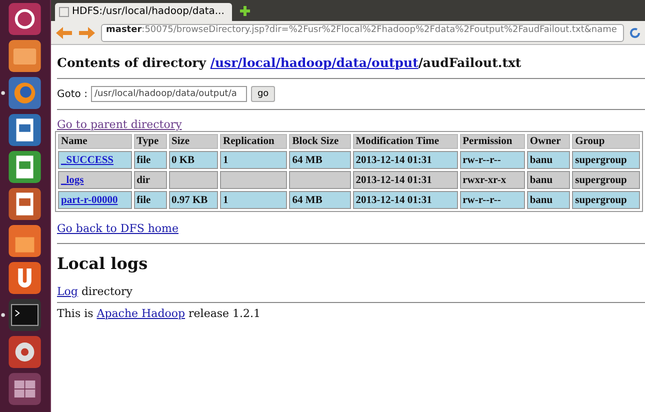 The image size is (645, 412). What do you see at coordinates (320, 141) in the screenshot?
I see `column-header: Block Size` at bounding box center [320, 141].